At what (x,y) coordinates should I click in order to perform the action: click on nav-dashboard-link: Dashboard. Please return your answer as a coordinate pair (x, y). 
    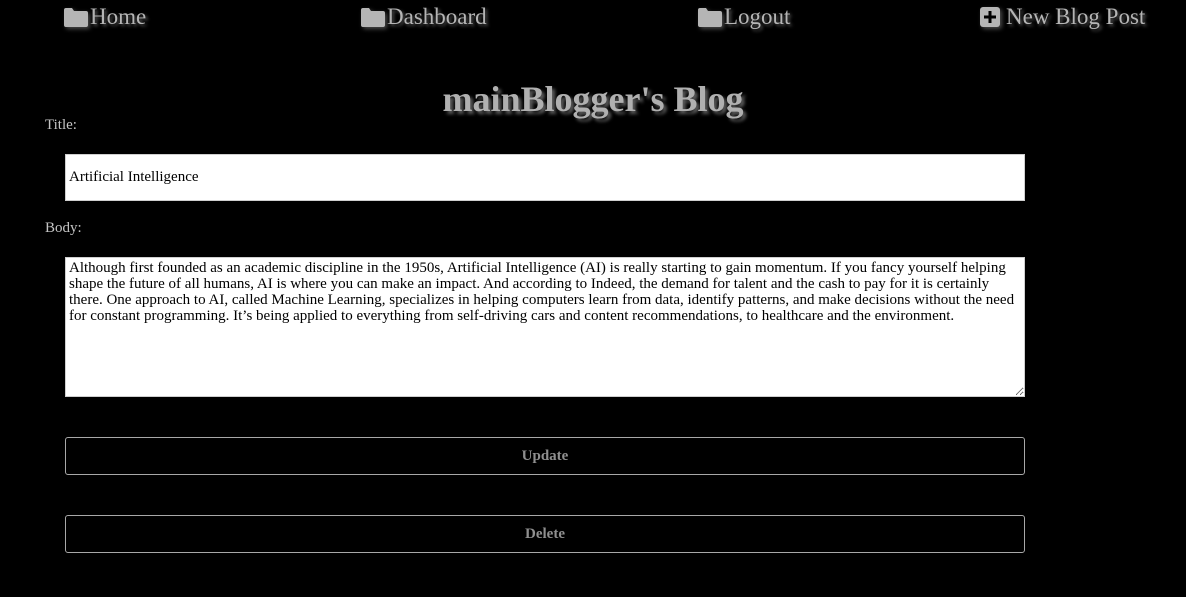
    Looking at the image, I should click on (423, 17).